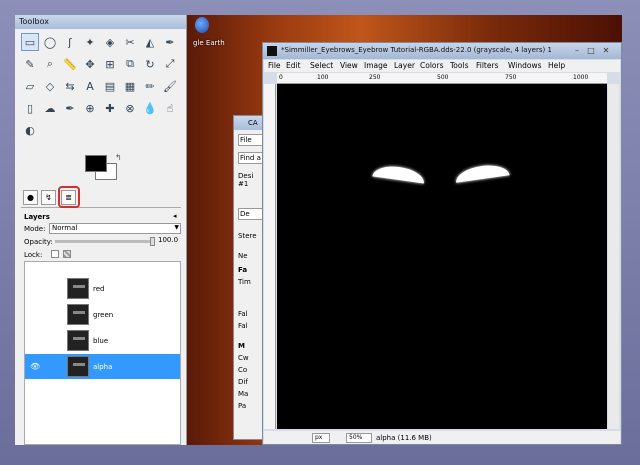 This screenshot has width=640, height=465. I want to click on opacity-label: Opacity:, so click(38, 242).